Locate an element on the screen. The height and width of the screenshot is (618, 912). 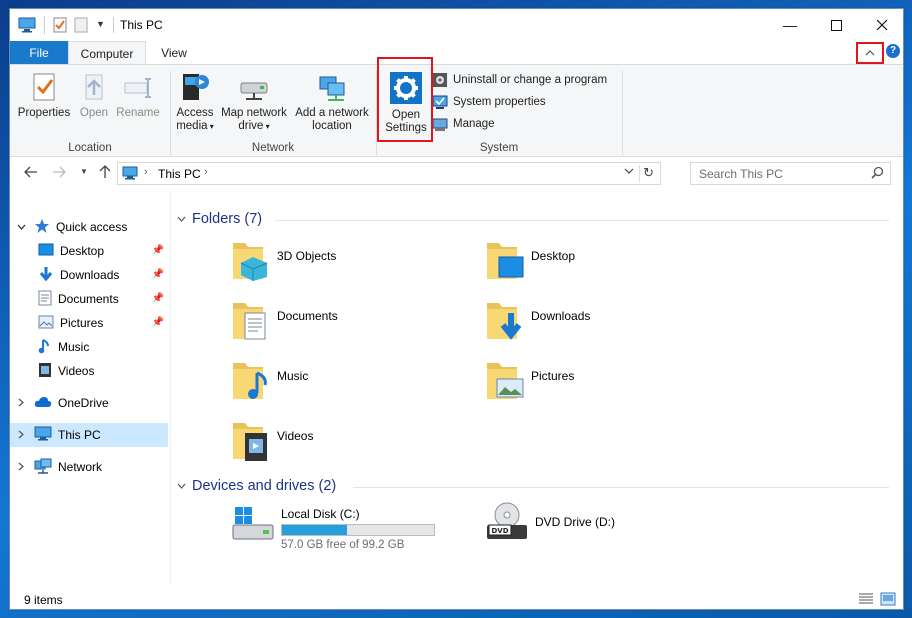
properties-quick-icon is located at coordinates (60, 26).